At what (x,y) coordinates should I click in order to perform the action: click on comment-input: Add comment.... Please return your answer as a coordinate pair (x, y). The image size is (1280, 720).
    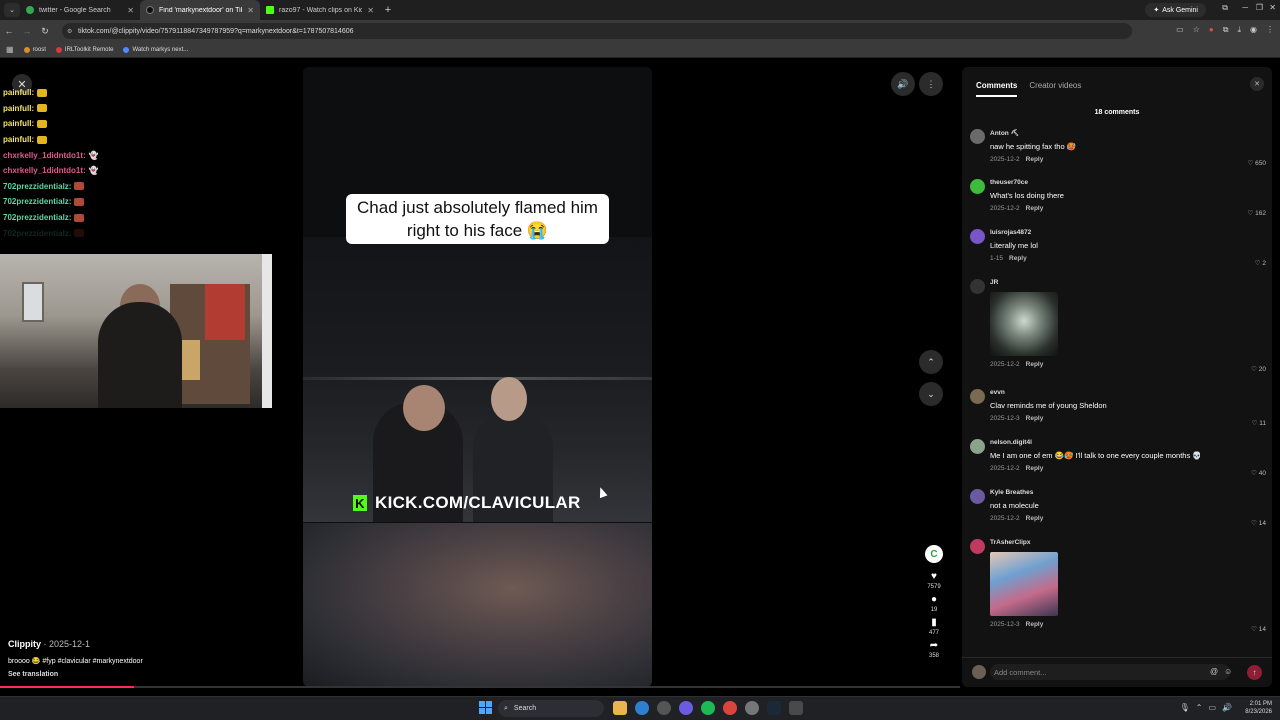
    Looking at the image, I should click on (1110, 672).